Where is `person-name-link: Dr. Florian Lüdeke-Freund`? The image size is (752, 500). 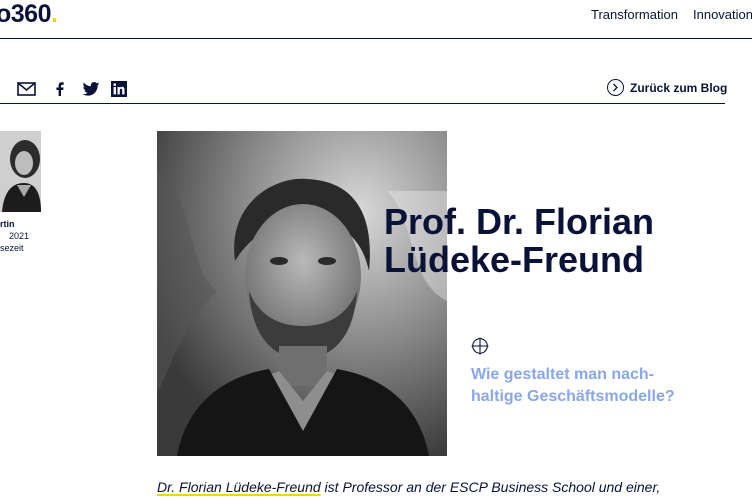 person-name-link: Dr. Florian Lüdeke-Freund is located at coordinates (239, 487).